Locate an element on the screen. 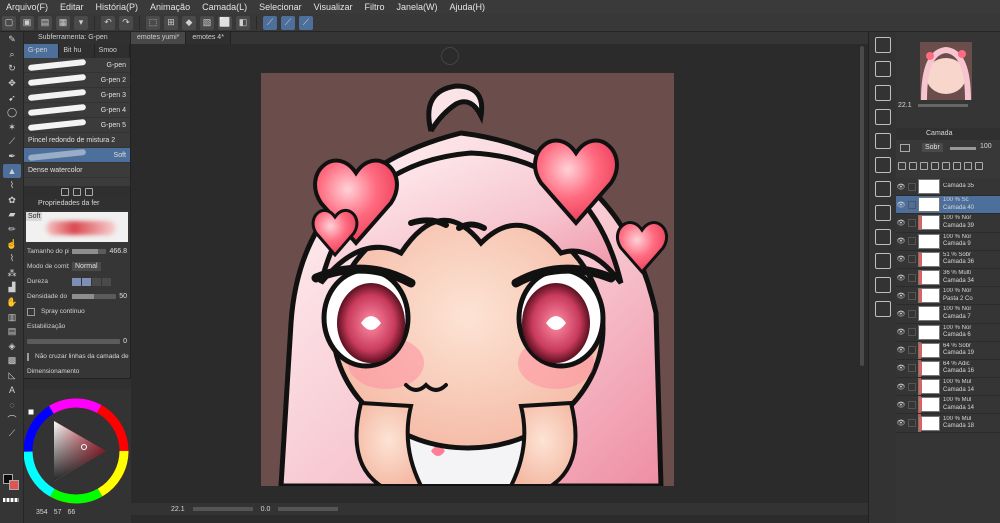 The width and height of the screenshot is (1000, 523). sub-color-swatch is located at coordinates (14, 485).